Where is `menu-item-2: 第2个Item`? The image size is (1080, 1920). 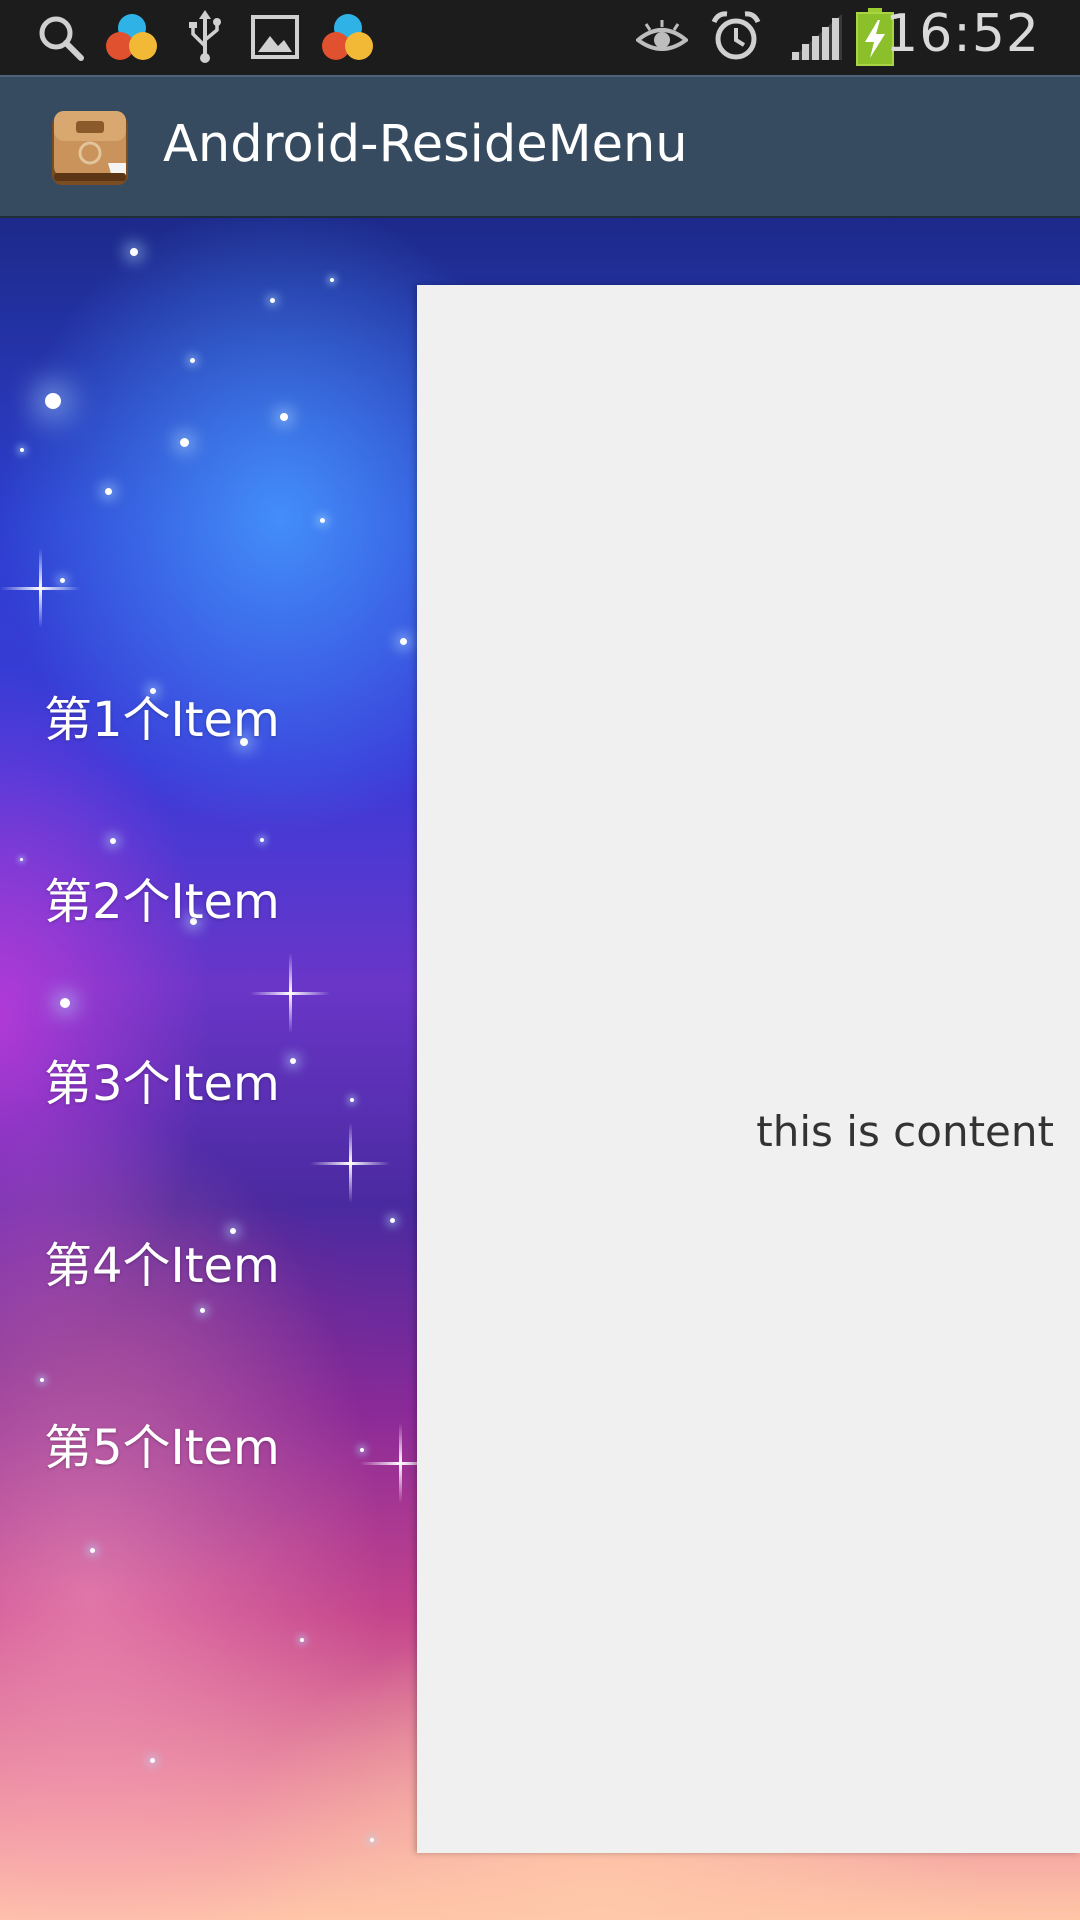 menu-item-2: 第2个Item is located at coordinates (162, 953).